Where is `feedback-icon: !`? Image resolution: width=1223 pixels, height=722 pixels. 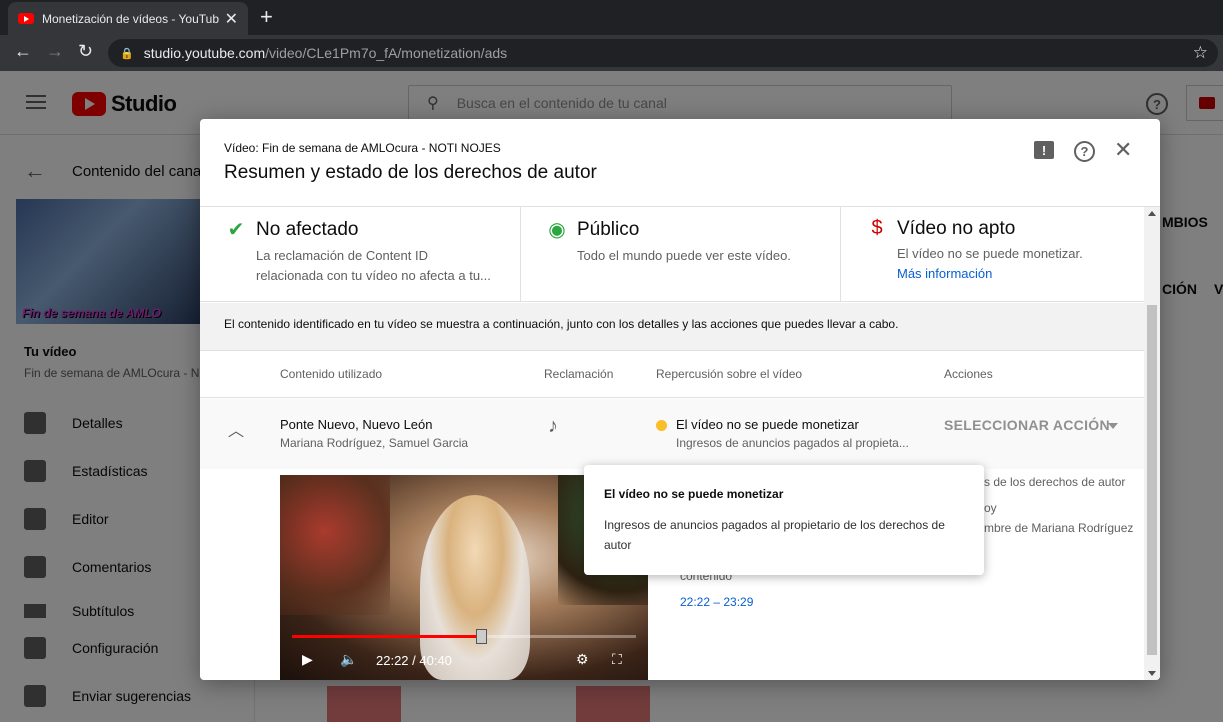
feedback-icon: ! is located at coordinates (1044, 150).